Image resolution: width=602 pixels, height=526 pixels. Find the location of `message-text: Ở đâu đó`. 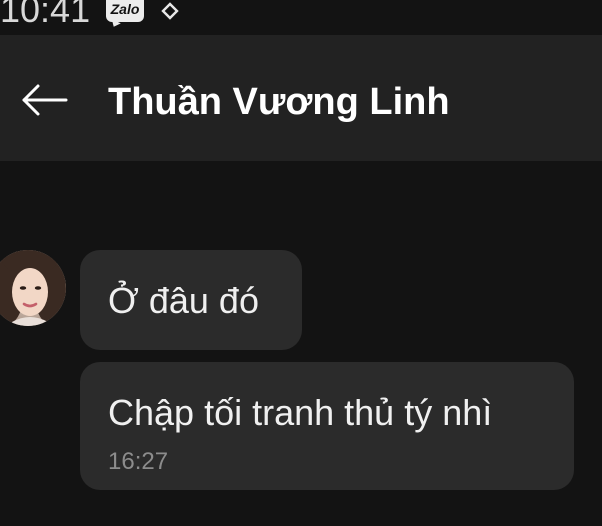

message-text: Ở đâu đó is located at coordinates (183, 300).